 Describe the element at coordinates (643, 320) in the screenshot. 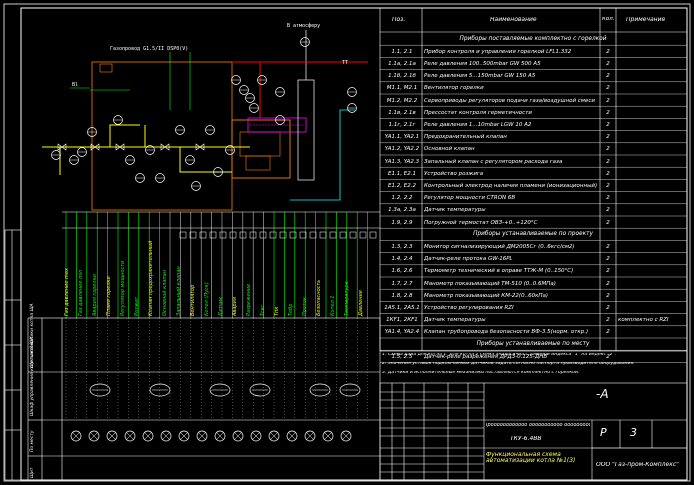

I see `table-cell-note: комплектно с RZI` at that location.